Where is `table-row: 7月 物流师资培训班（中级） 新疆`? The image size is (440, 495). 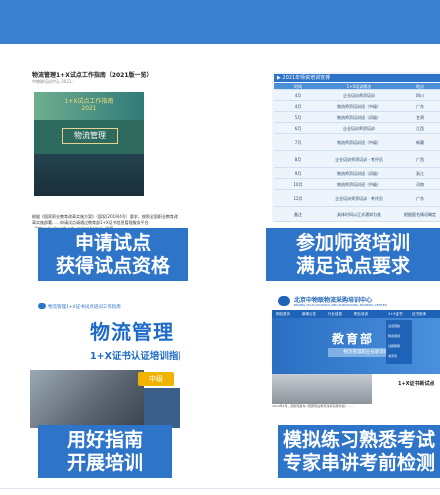 table-row: 7月 物流师资培训班（中级） 新疆 is located at coordinates (357, 143).